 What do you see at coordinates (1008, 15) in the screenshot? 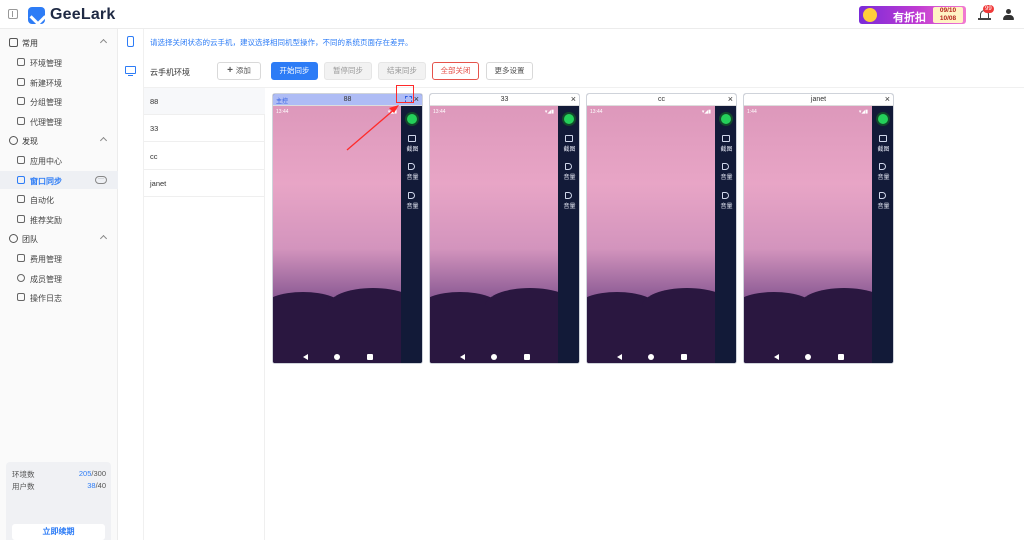
I see `user-icon` at bounding box center [1008, 15].